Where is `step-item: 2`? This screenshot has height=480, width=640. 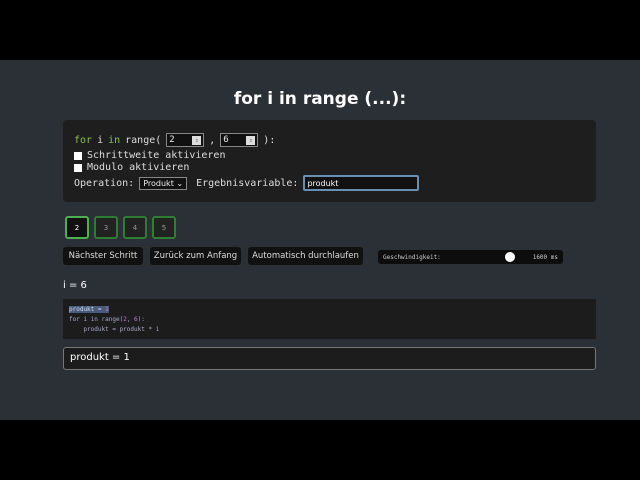 step-item: 2 is located at coordinates (77, 227).